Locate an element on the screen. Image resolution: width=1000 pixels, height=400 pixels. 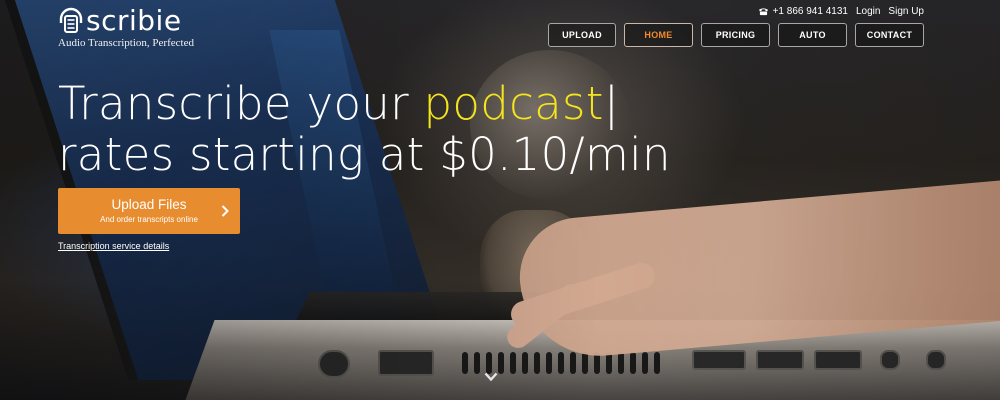
top-utility-bar: +1 866 941 4131 Login Sign Up is located at coordinates (841, 11).